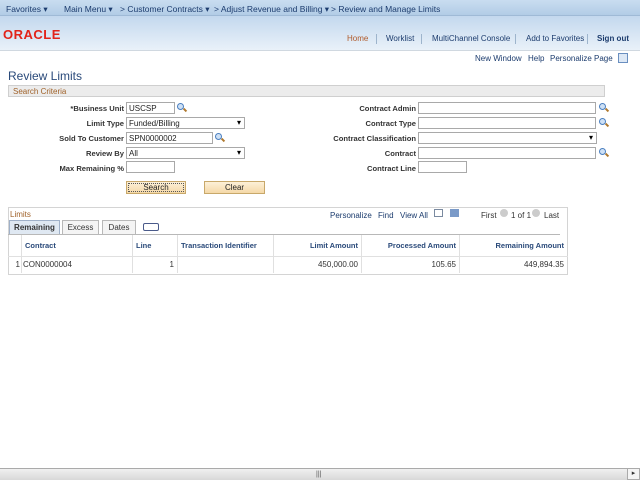 Image resolution: width=640 pixels, height=480 pixels. I want to click on contract-line-input, so click(442, 167).